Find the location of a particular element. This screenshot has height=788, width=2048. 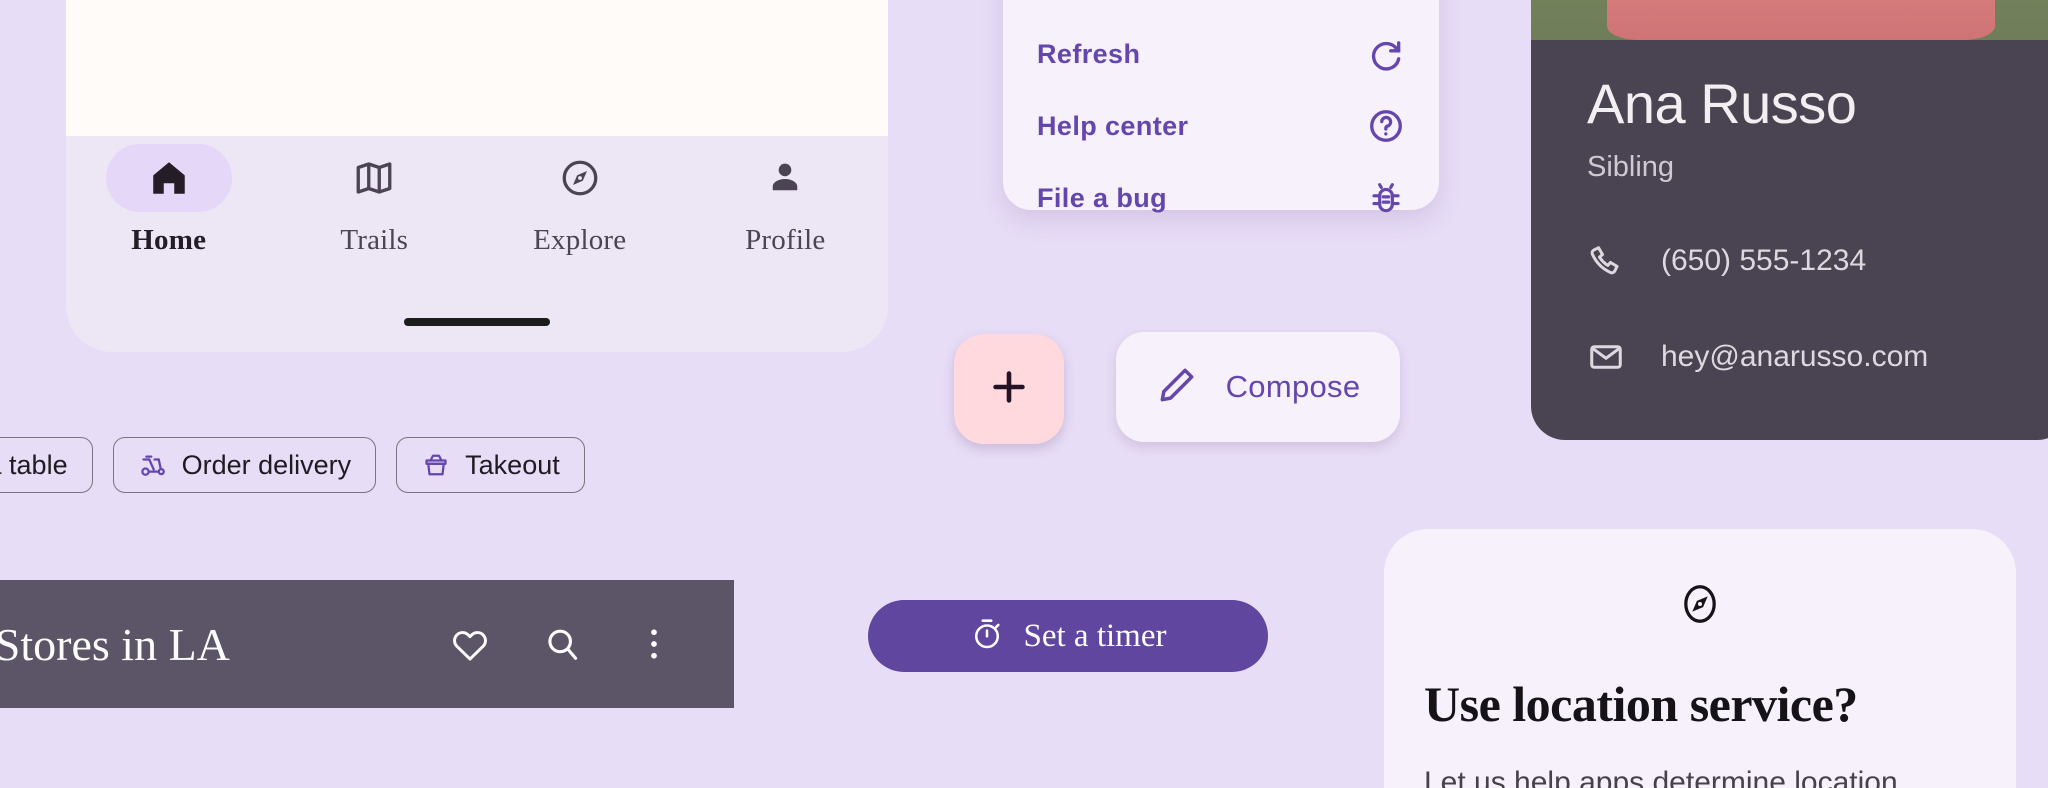

nav-item-trails: Trails is located at coordinates (374, 200).